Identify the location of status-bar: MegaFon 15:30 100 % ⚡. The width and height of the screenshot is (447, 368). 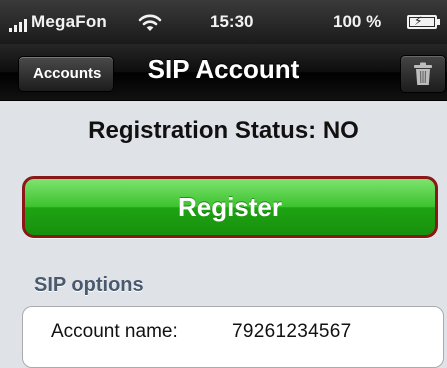
(223, 22).